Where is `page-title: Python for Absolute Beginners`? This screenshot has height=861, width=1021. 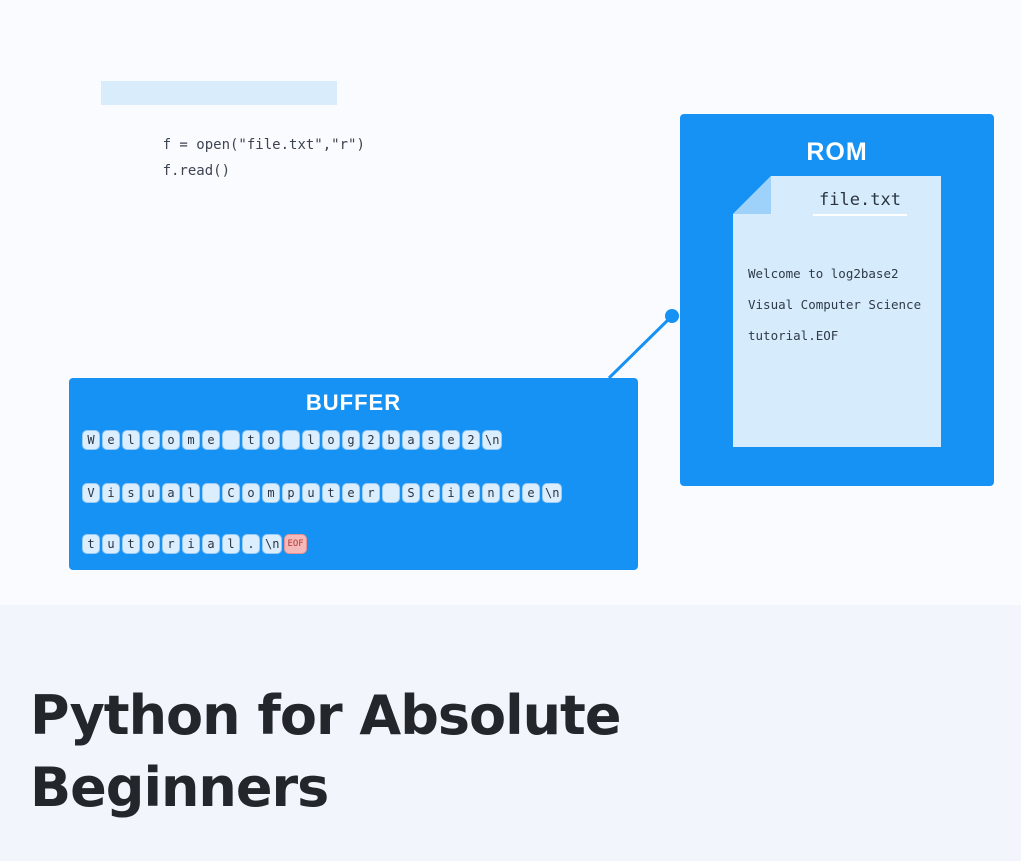 page-title: Python for Absolute Beginners is located at coordinates (325, 752).